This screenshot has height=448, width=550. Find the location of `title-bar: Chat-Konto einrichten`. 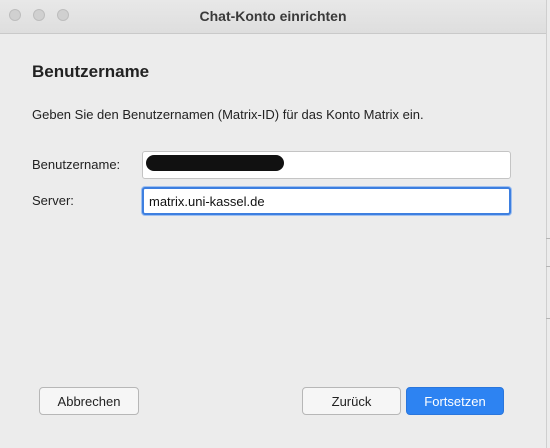

title-bar: Chat-Konto einrichten is located at coordinates (273, 17).